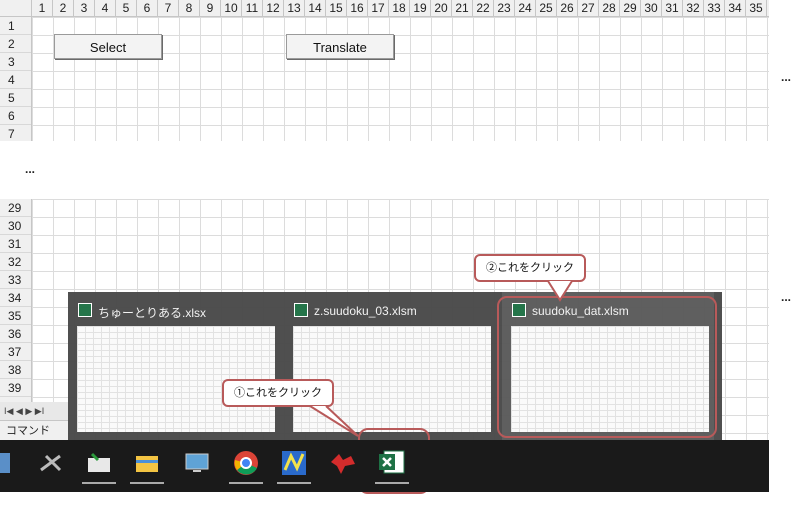 The image size is (799, 505). I want to click on row-header: 2, so click(15, 44).